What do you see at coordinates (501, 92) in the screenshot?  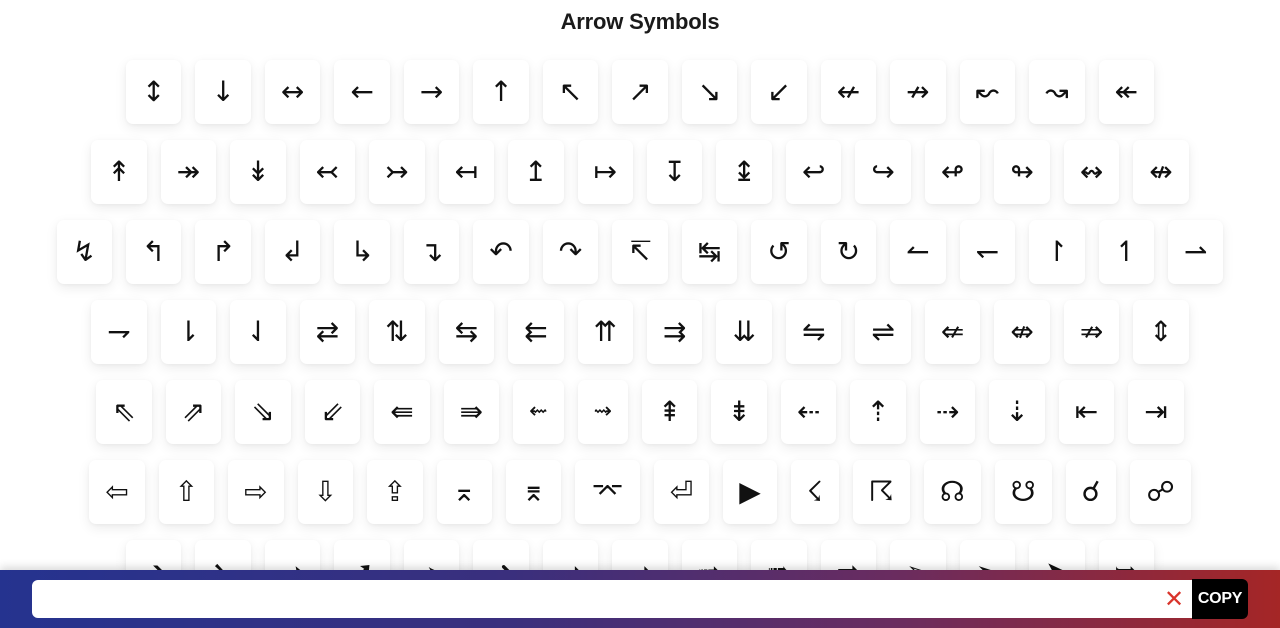 I see `symbol-button: ↑` at bounding box center [501, 92].